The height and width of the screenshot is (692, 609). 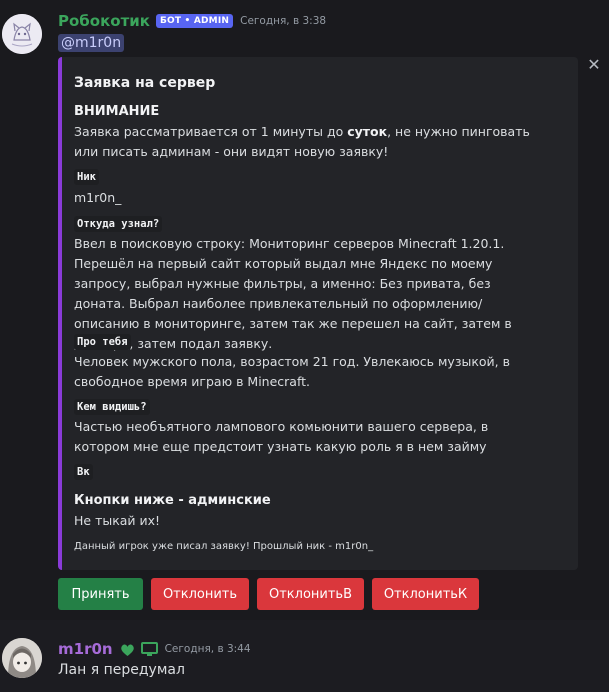 What do you see at coordinates (83, 472) in the screenshot?
I see `field-name-vk: Вк` at bounding box center [83, 472].